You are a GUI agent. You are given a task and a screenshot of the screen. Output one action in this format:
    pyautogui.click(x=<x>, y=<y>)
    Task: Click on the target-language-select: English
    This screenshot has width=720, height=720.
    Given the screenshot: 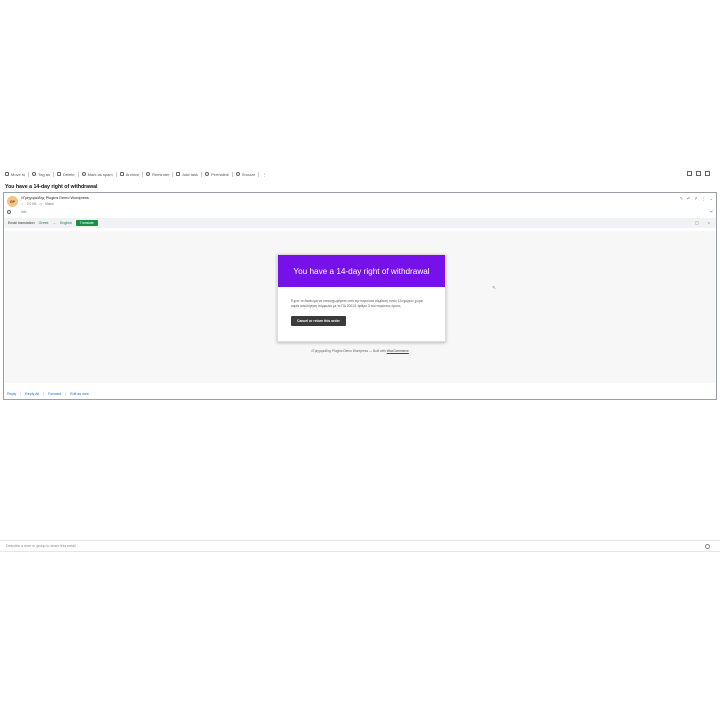 What is the action you would take?
    pyautogui.click(x=66, y=223)
    